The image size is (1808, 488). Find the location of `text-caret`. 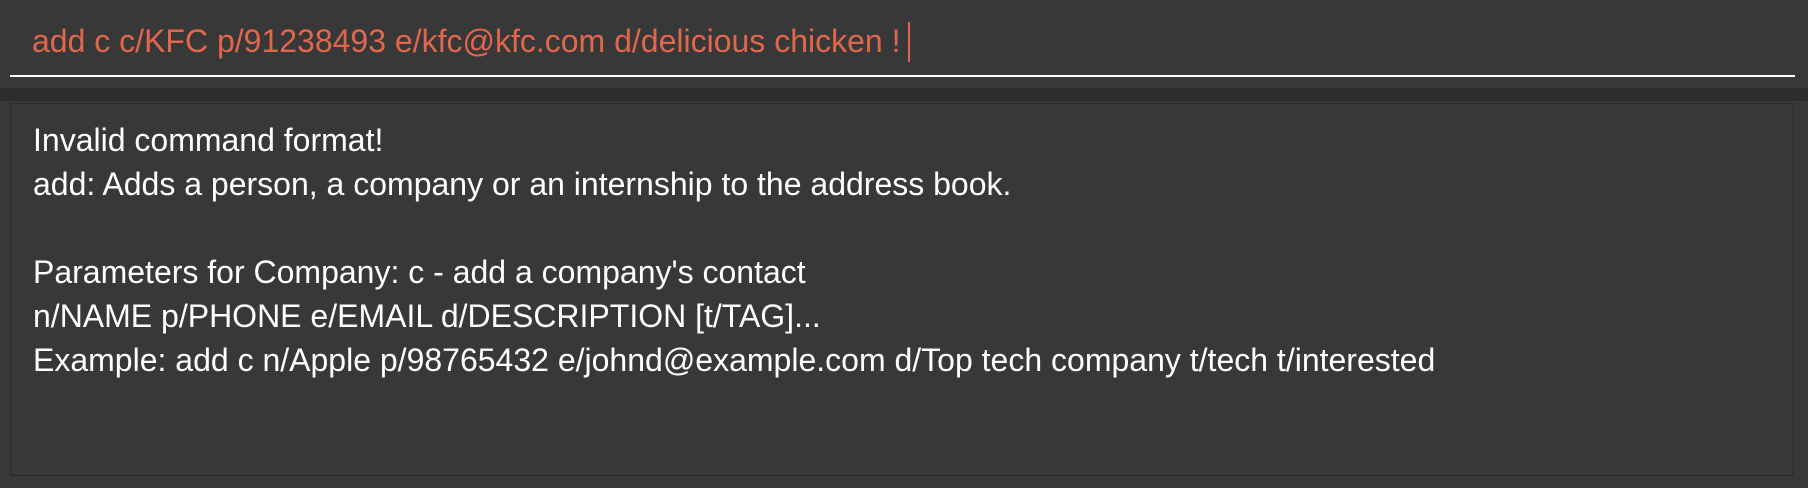

text-caret is located at coordinates (909, 42).